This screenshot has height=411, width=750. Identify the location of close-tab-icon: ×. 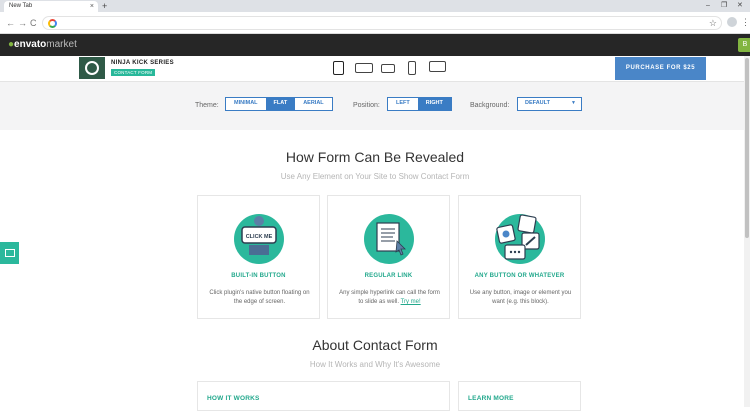
(92, 6).